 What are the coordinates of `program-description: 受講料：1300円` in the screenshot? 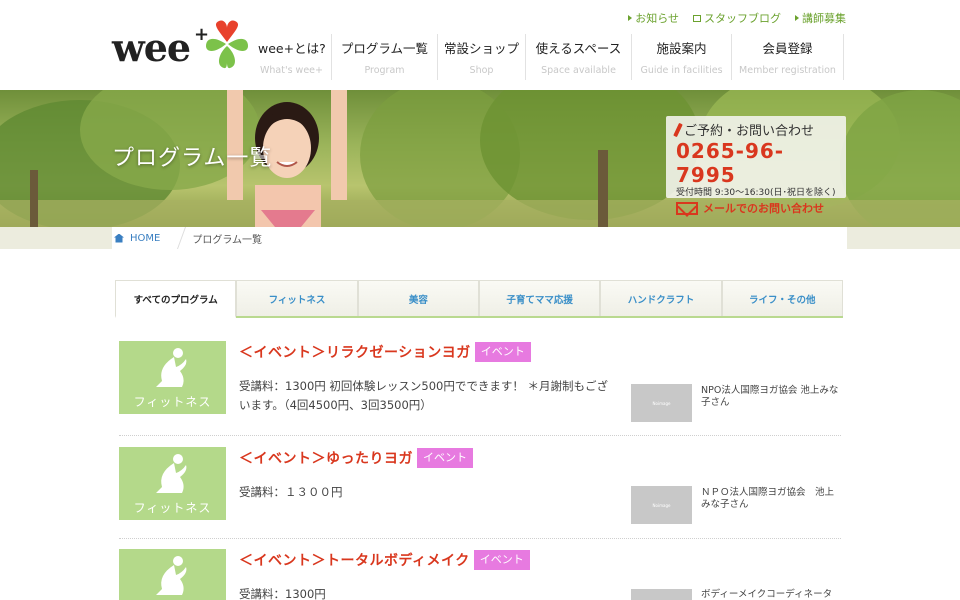 It's located at (282, 593).